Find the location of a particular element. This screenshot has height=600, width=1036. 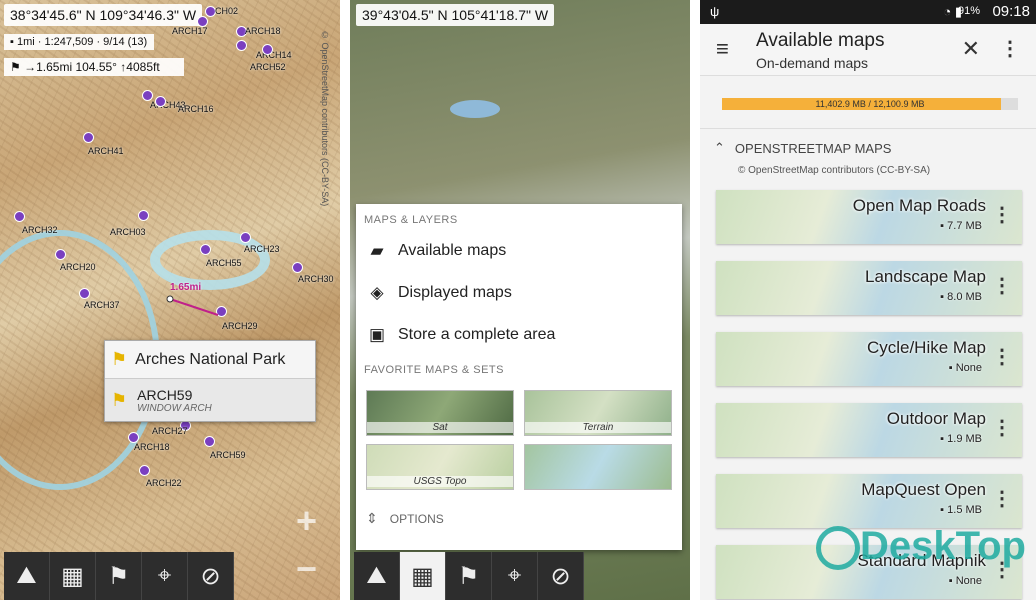

flag-icon: ⚑ is located at coordinates (468, 576).